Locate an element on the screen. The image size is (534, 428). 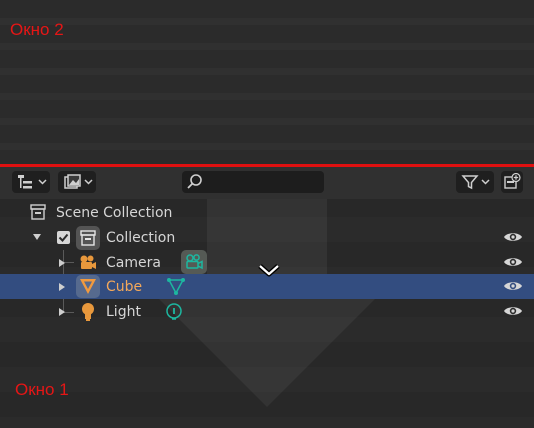
camera-object-icon is located at coordinates (88, 262).